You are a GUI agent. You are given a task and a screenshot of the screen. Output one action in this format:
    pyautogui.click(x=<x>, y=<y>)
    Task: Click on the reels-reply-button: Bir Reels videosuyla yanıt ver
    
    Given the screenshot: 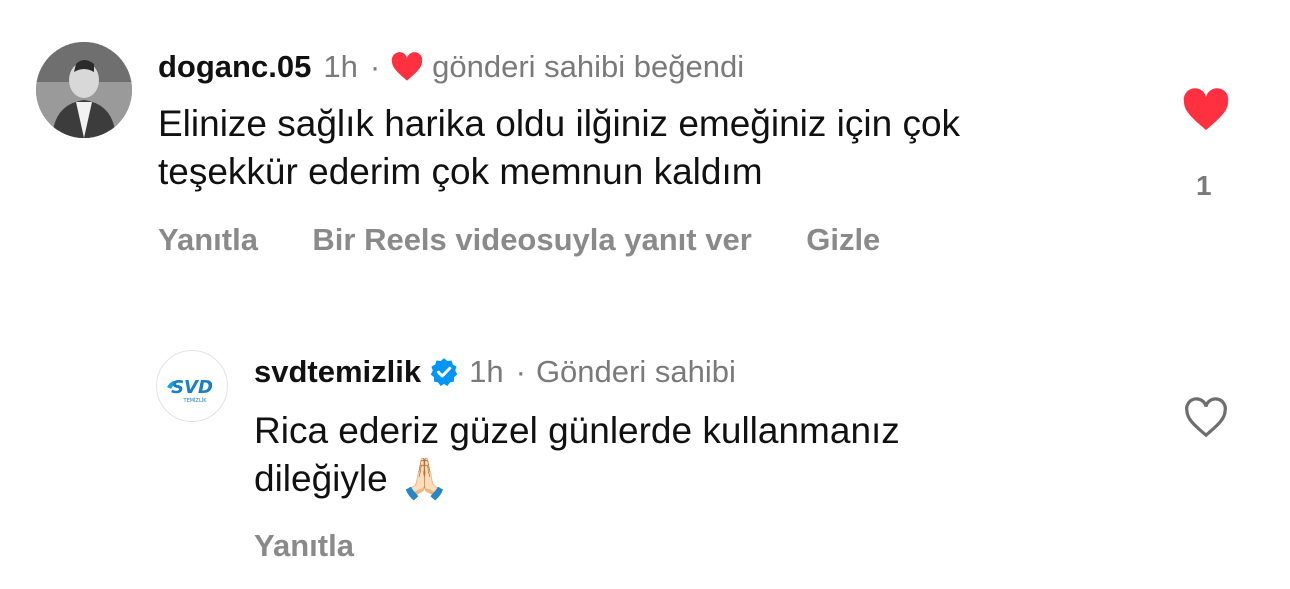 What is the action you would take?
    pyautogui.click(x=531, y=239)
    